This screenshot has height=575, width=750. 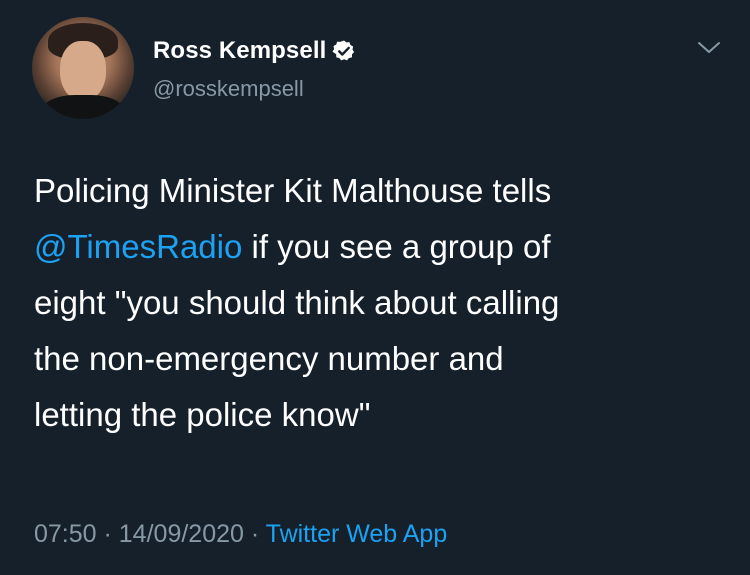 I want to click on tweet-line: letting the police know", so click(x=202, y=414).